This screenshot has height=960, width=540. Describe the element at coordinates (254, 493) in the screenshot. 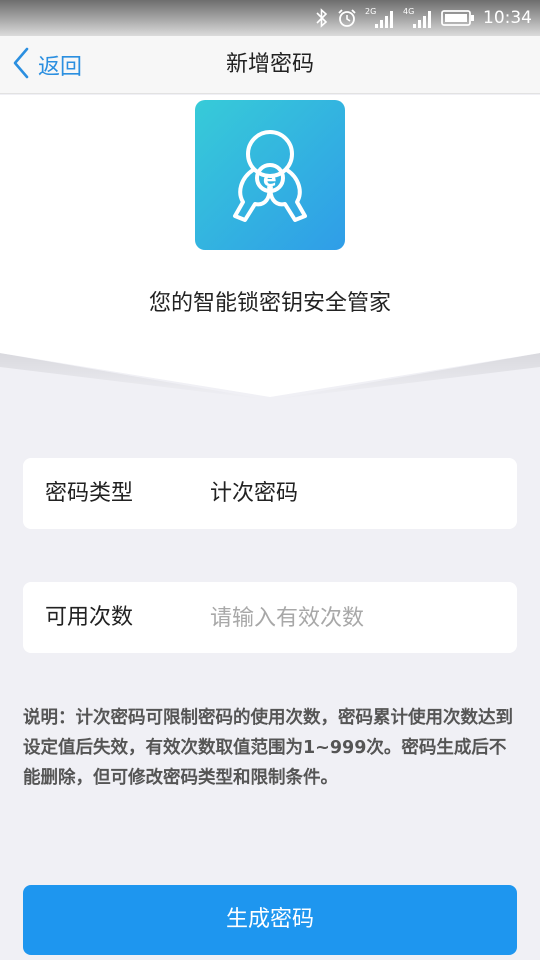

I see `password-type-value: 计次密码` at that location.